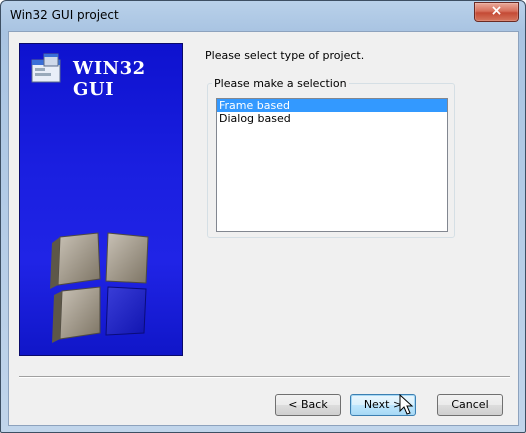  I want to click on list-item-dialog-based: Dialog based, so click(332, 118).